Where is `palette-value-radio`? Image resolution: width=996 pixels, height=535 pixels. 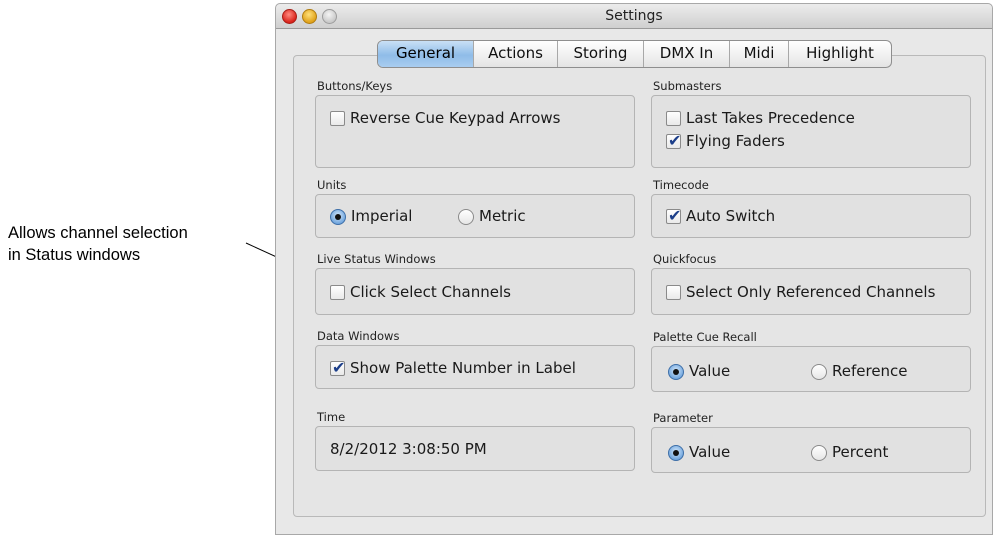 palette-value-radio is located at coordinates (676, 372).